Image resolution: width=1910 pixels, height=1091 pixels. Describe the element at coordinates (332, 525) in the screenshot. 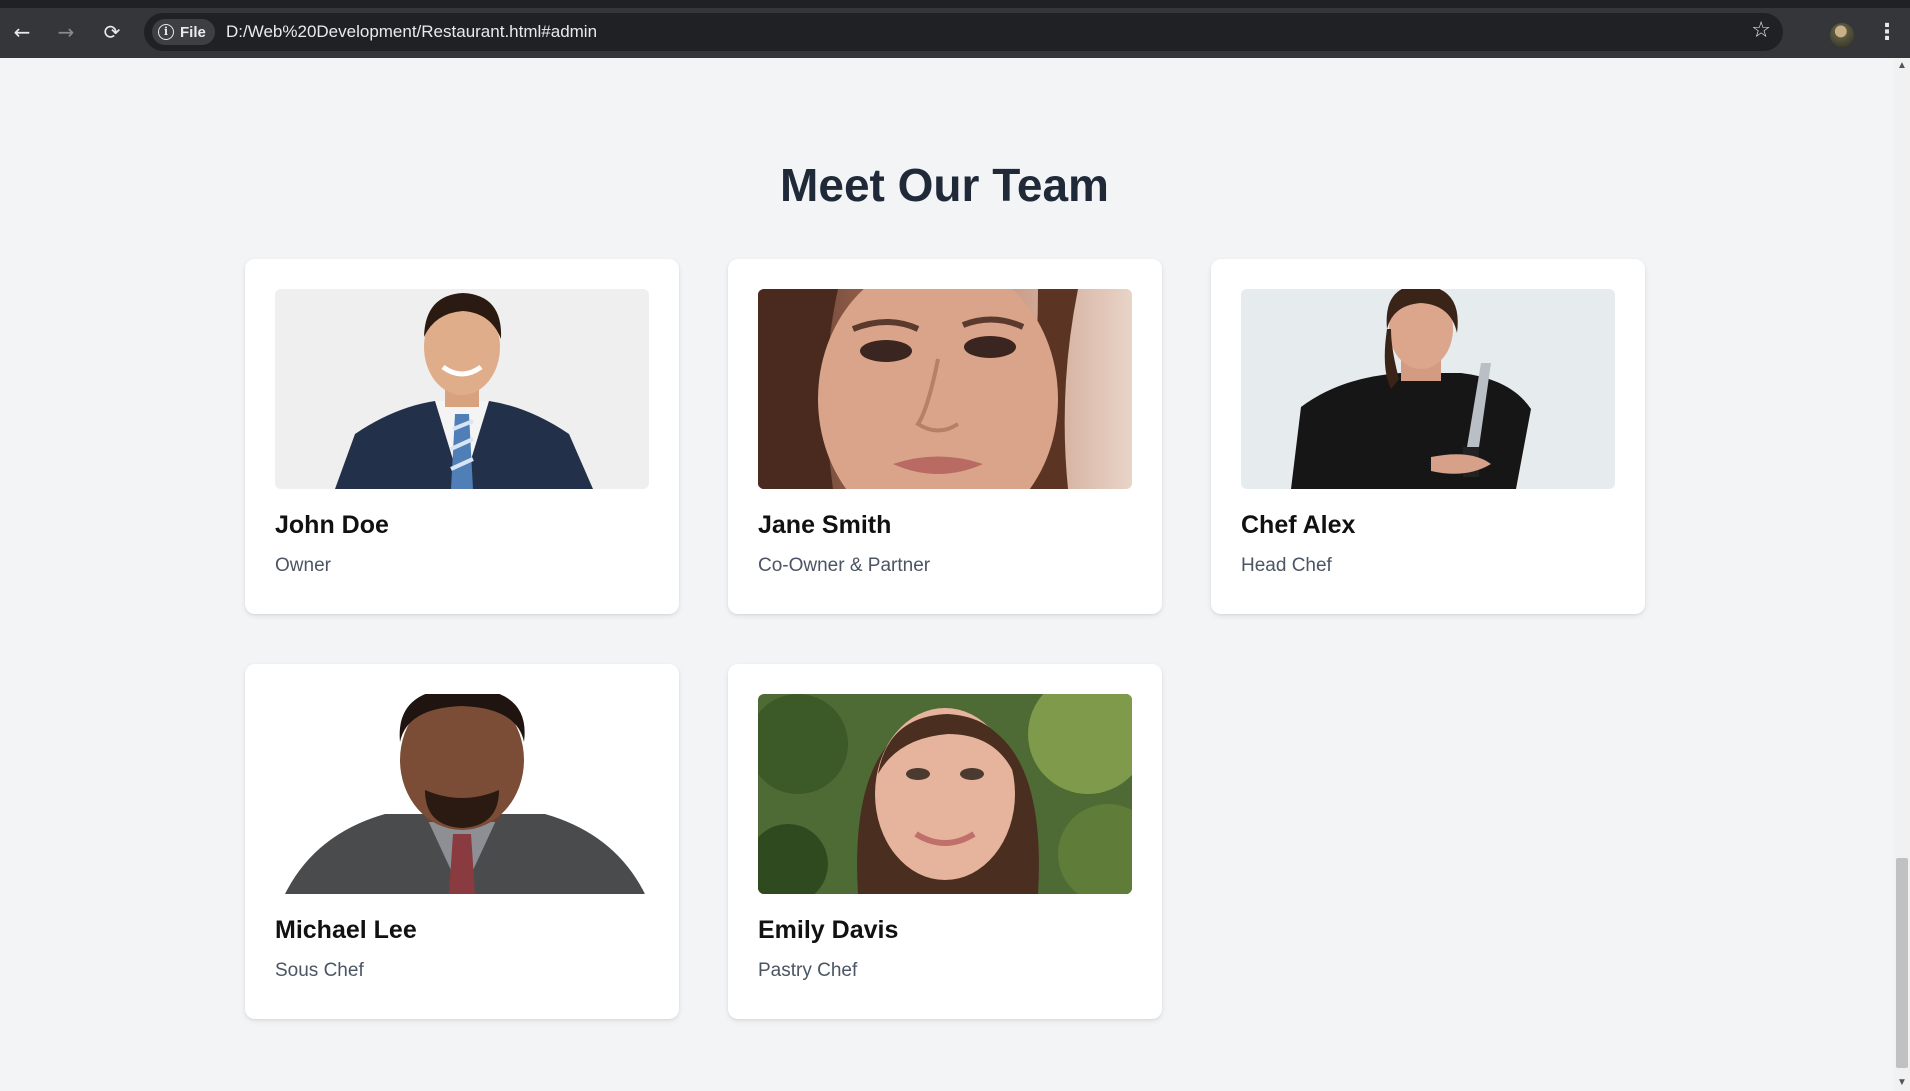

I see `member-name: John Doe` at that location.